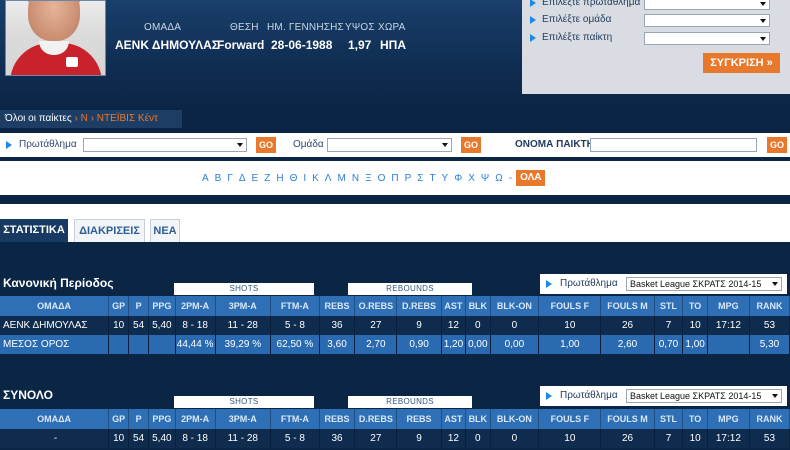  Describe the element at coordinates (294, 178) in the screenshot. I see `letter-link: Θ` at that location.